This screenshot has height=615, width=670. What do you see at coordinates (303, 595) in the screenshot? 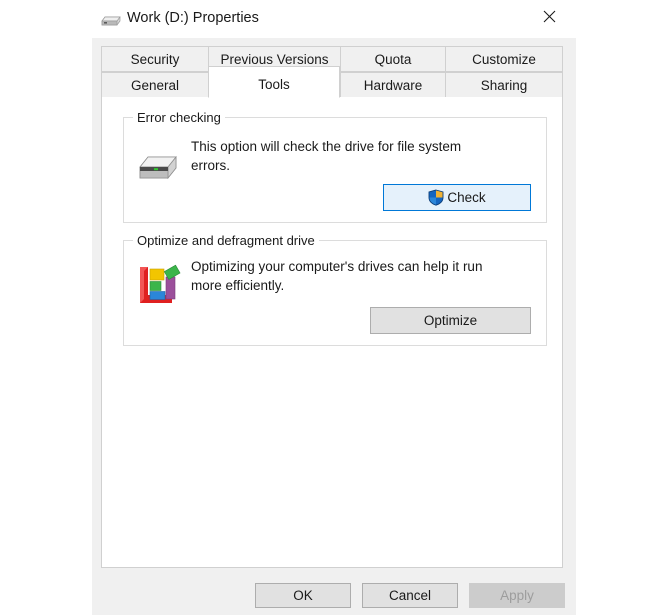
I see `ok-button: OK` at bounding box center [303, 595].